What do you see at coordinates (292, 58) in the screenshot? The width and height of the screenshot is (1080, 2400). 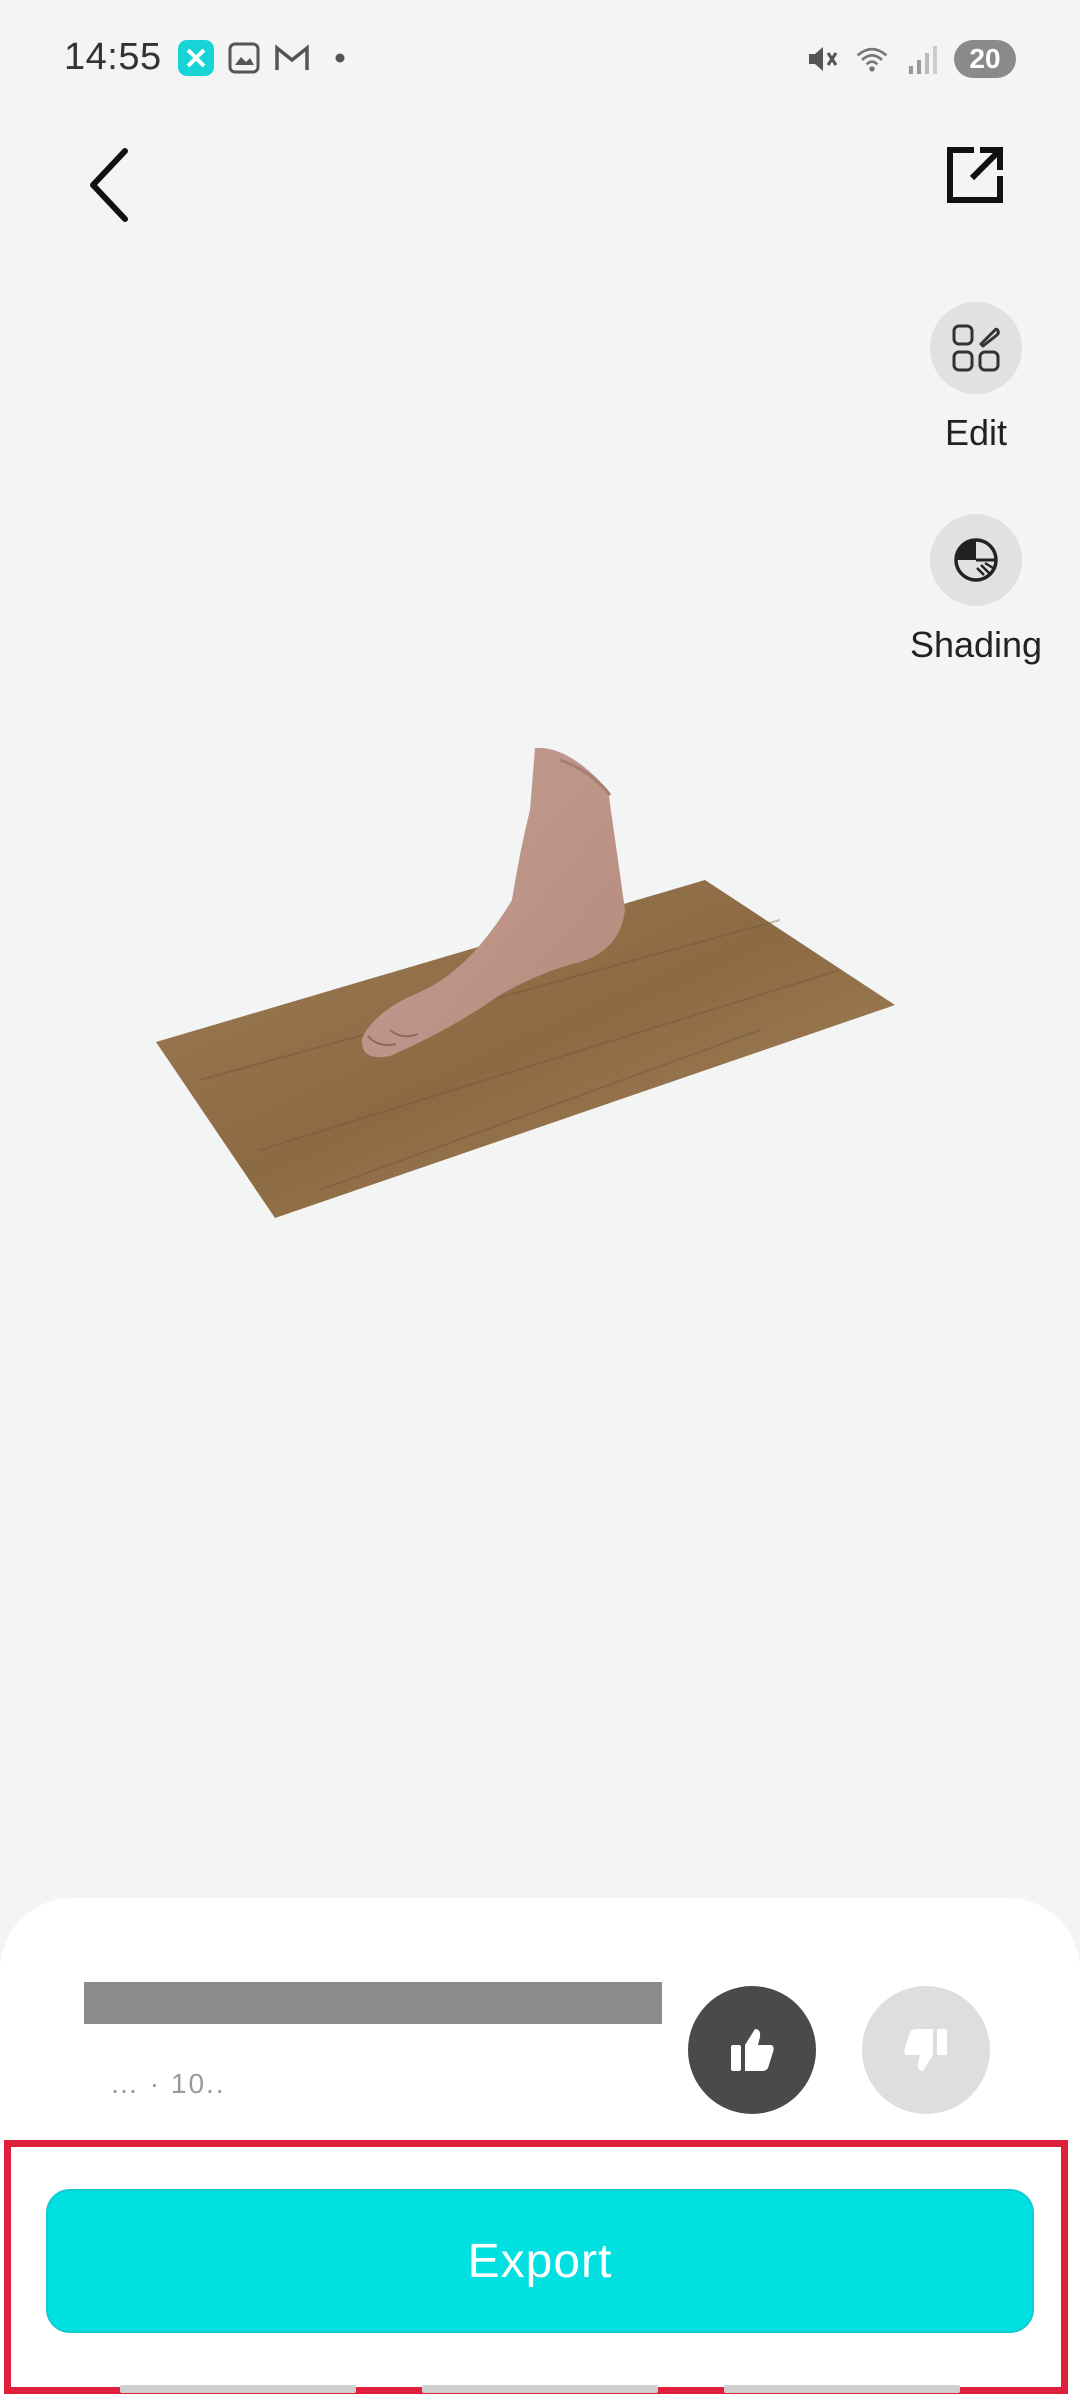 I see `gmail-icon` at bounding box center [292, 58].